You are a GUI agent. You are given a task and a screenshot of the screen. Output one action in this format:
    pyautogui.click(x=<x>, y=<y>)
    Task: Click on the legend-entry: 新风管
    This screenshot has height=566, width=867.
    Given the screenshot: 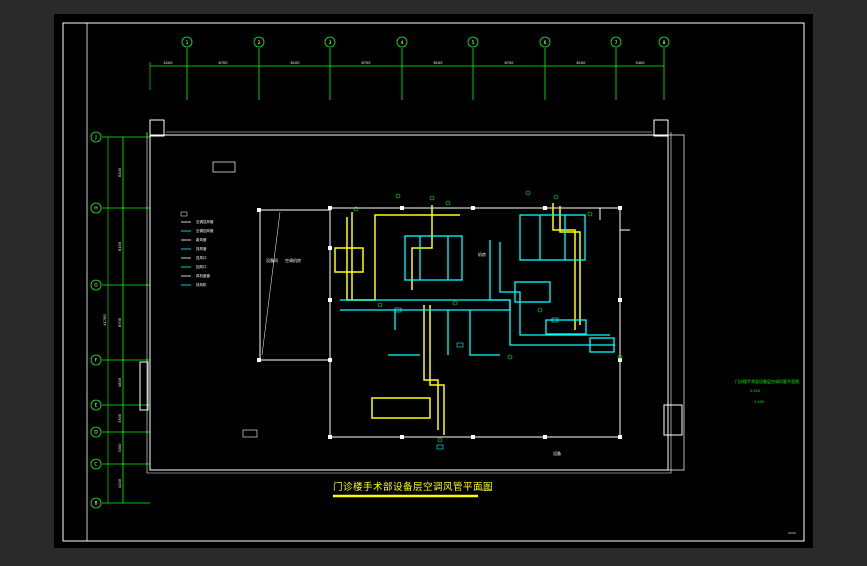 What is the action you would take?
    pyautogui.click(x=201, y=239)
    